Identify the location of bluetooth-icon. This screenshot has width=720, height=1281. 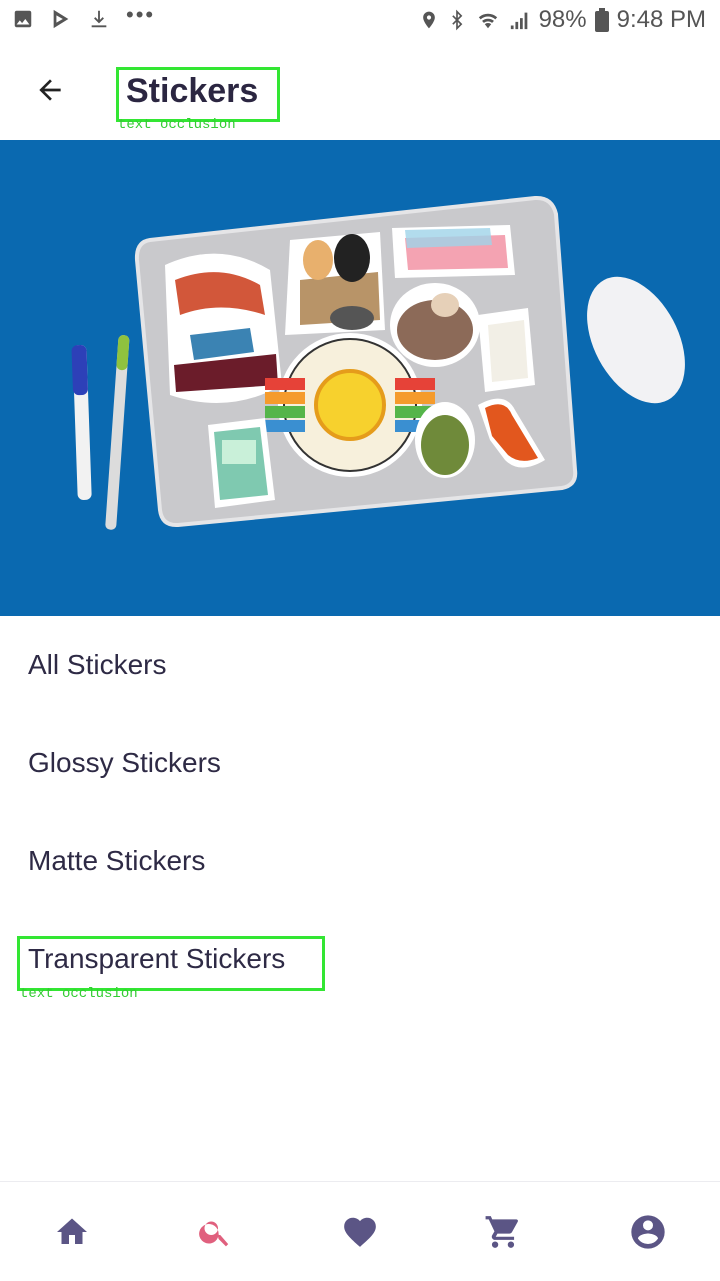
(456, 20).